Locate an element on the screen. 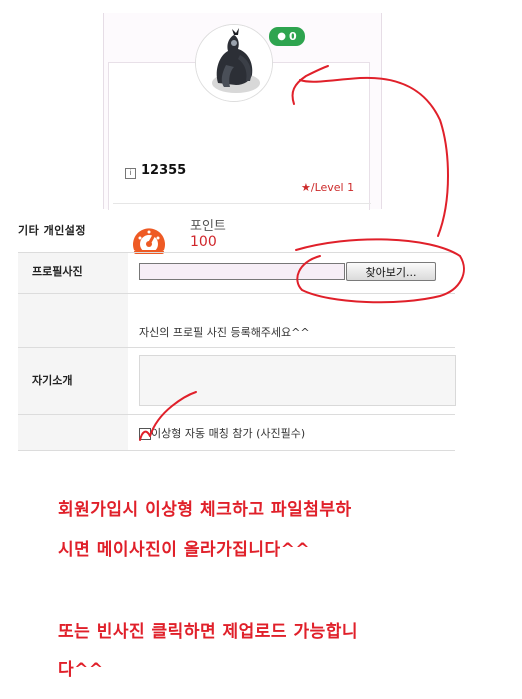 The image size is (522, 699). chat-bubble-icon: ● is located at coordinates (282, 36).